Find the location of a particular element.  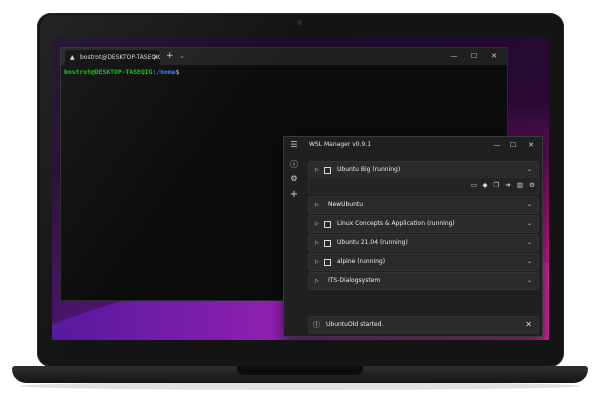

terminal-tab: ▲ bostrot@DESKTOP-TASEQIG: /h ✕ is located at coordinates (112, 57).